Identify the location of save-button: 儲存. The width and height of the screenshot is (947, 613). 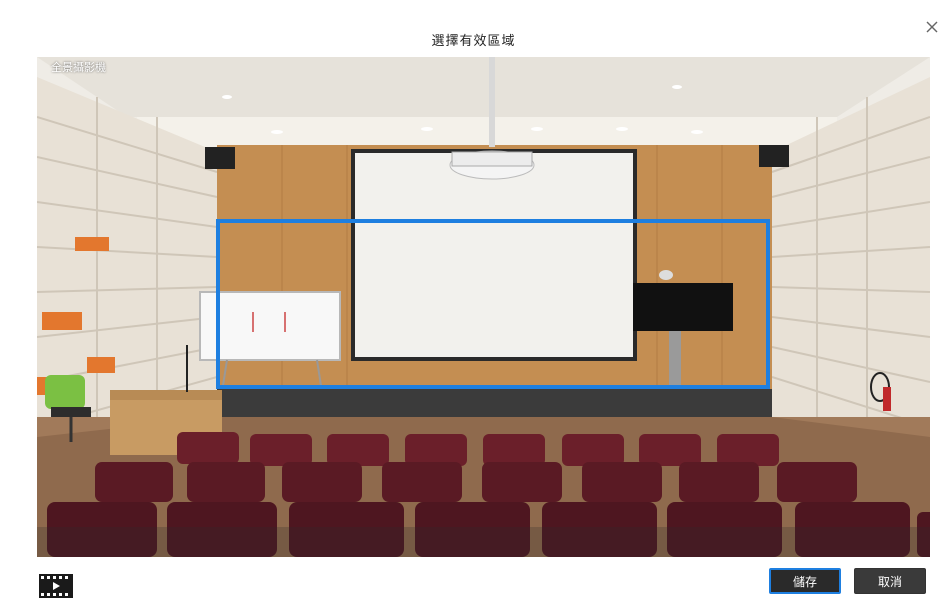
(805, 581).